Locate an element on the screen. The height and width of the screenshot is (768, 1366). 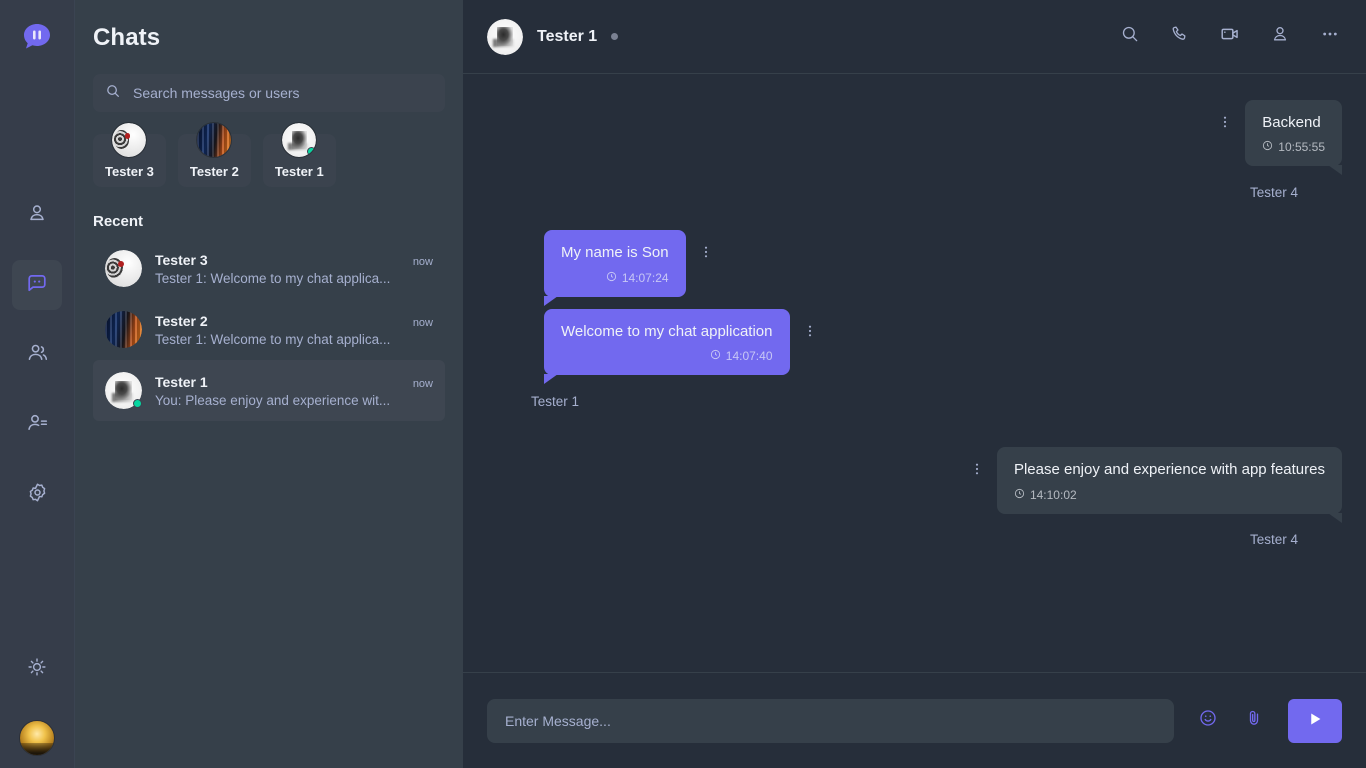
app-logo-icon is located at coordinates (37, 37).